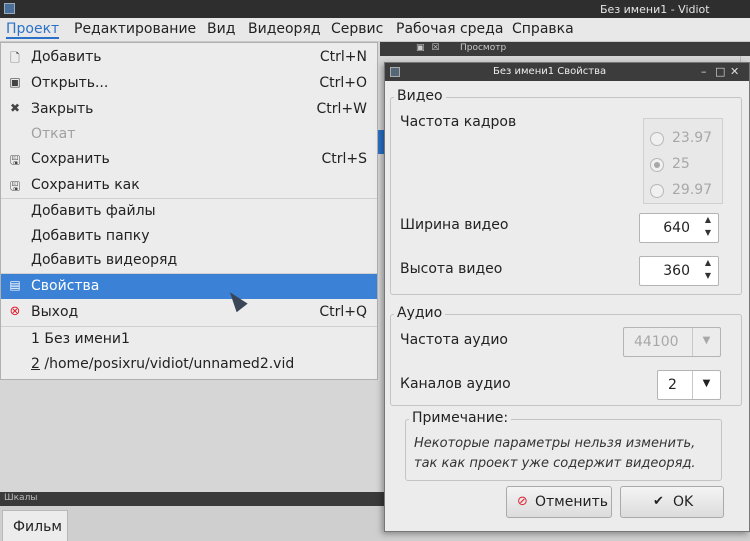 This screenshot has width=750, height=541. What do you see at coordinates (683, 502) in the screenshot?
I see `ok-button-label: OK` at bounding box center [683, 502].